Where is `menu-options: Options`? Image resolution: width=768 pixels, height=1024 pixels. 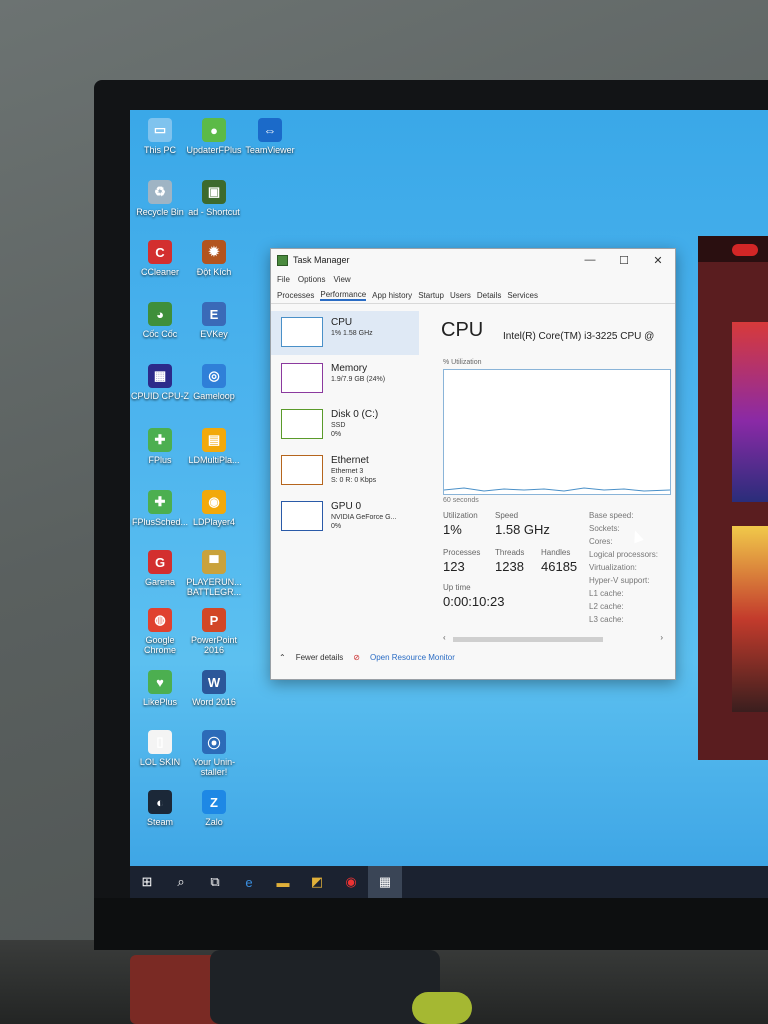
menu-options: Options is located at coordinates (312, 279).